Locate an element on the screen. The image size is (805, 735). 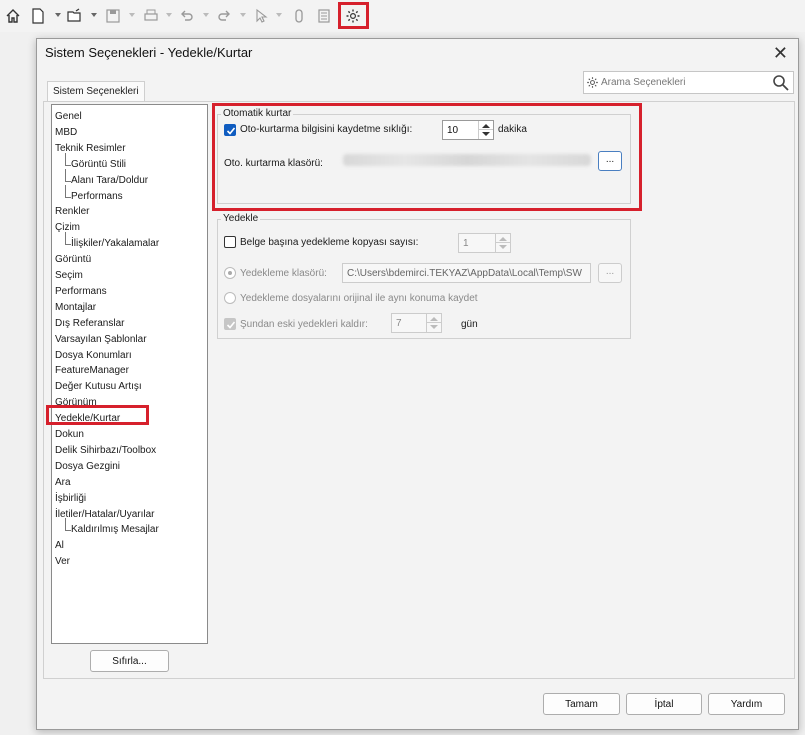
tree-item: Montajlar is located at coordinates (75, 307).